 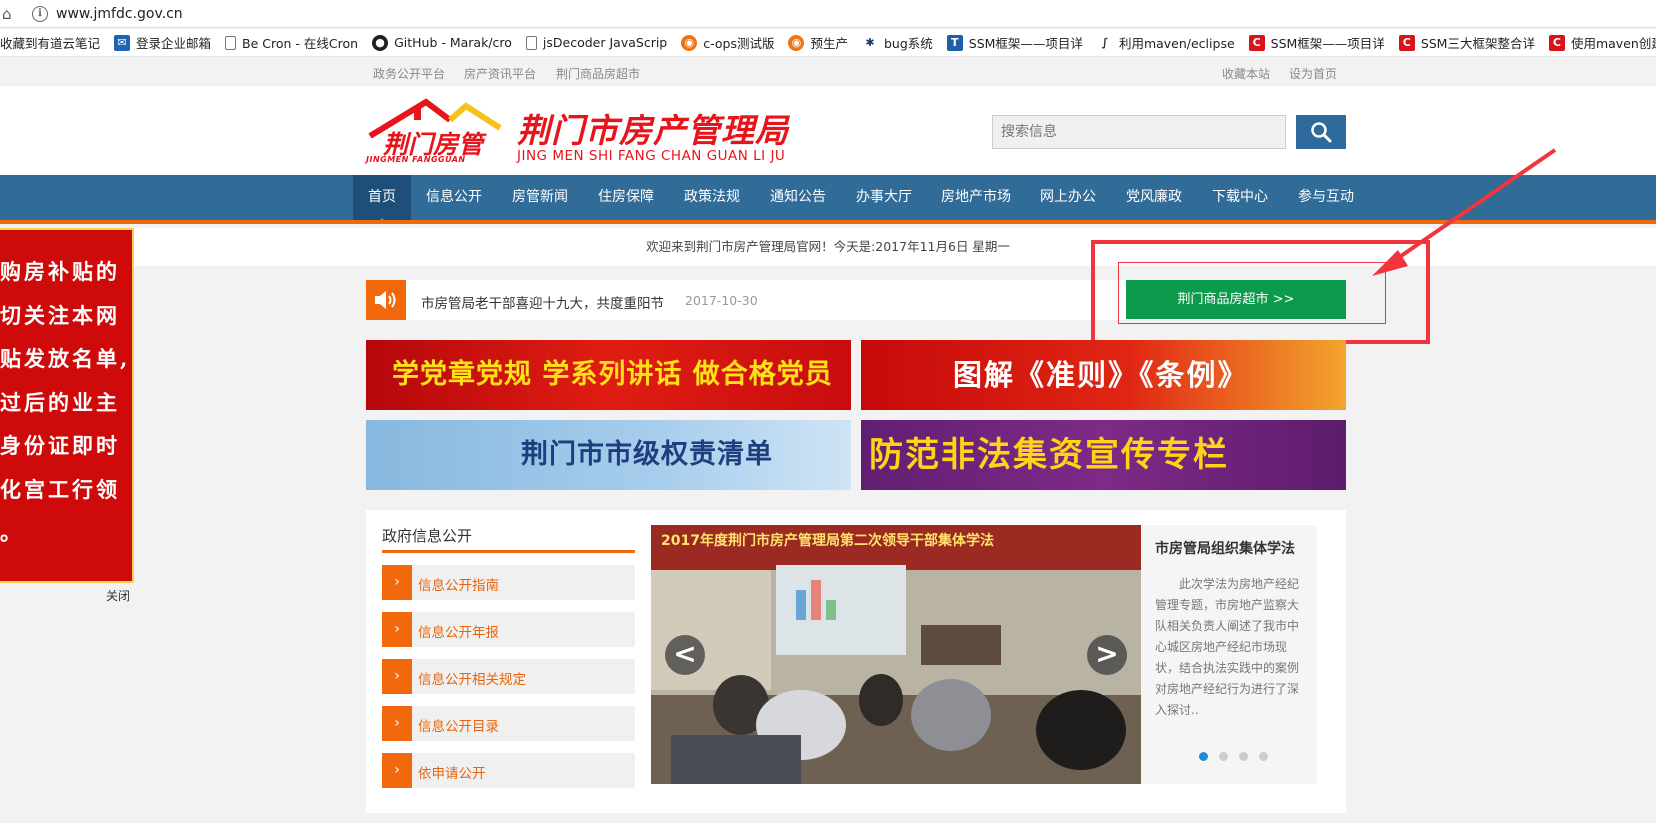 I want to click on banner-party-study: 学党章党规 学系列讲话 做合格党员, so click(x=608, y=375).